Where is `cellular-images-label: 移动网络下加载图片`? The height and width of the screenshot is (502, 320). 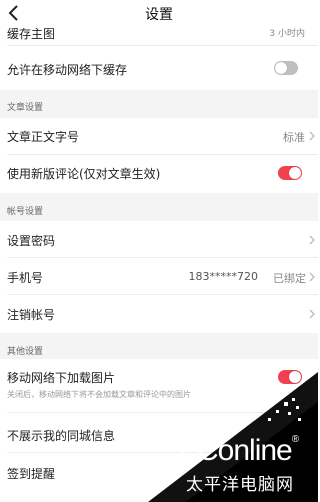 cellular-images-label: 移动网络下加载图片 is located at coordinates (61, 378).